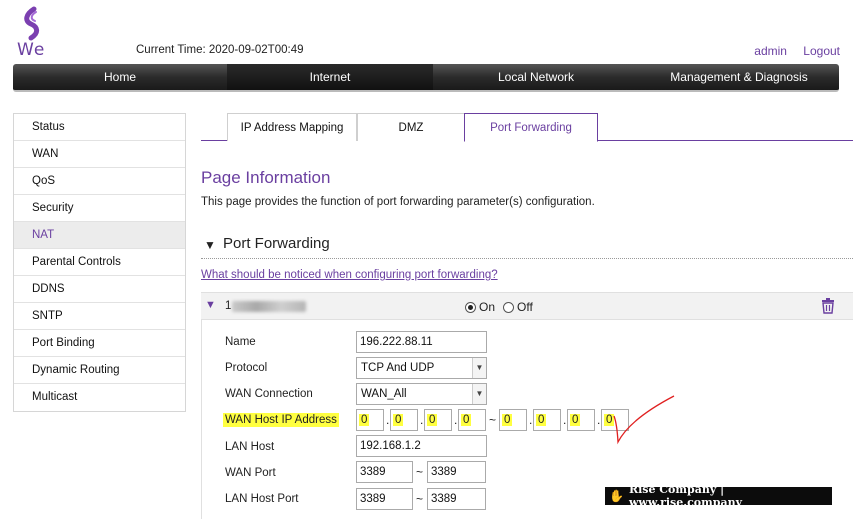  What do you see at coordinates (99, 208) in the screenshot?
I see `sidebar-item-security: Security` at bounding box center [99, 208].